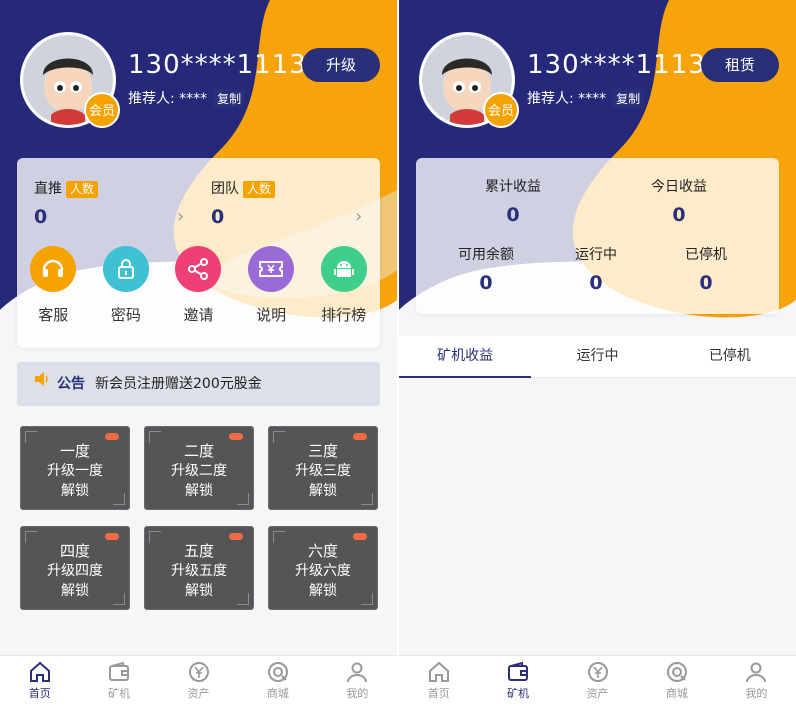  Describe the element at coordinates (271, 269) in the screenshot. I see `ticket-icon` at that location.